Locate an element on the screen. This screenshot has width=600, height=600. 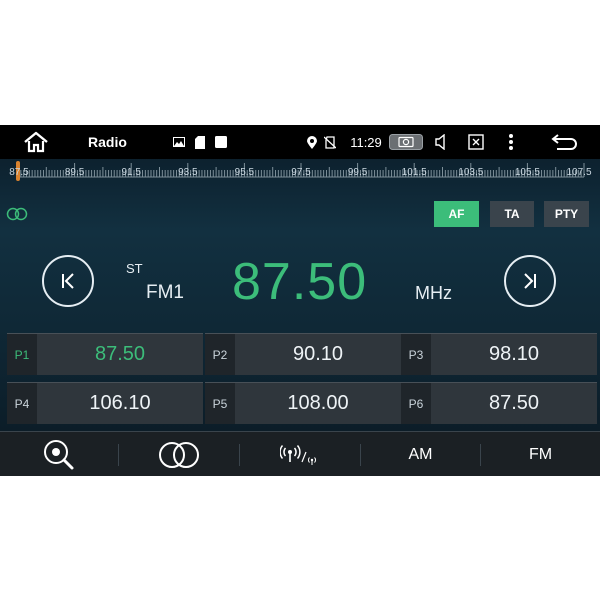
search-scan-button is located at coordinates (59, 454).